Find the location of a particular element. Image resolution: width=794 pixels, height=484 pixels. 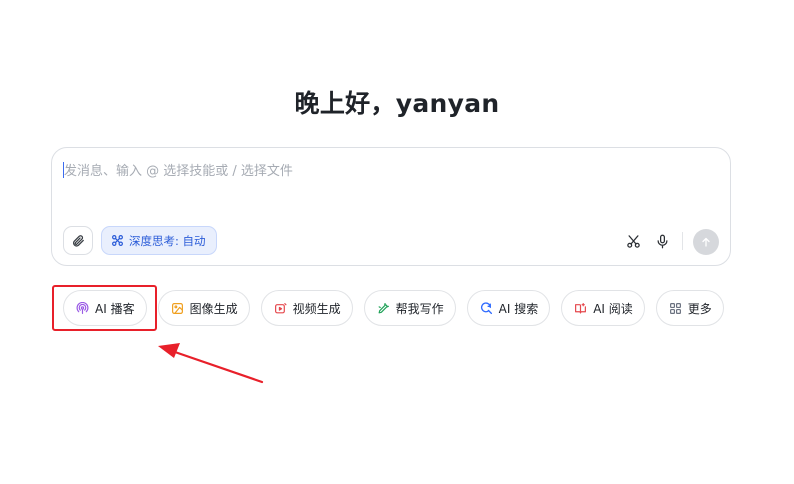

pointer-arrow is located at coordinates (211, 363).